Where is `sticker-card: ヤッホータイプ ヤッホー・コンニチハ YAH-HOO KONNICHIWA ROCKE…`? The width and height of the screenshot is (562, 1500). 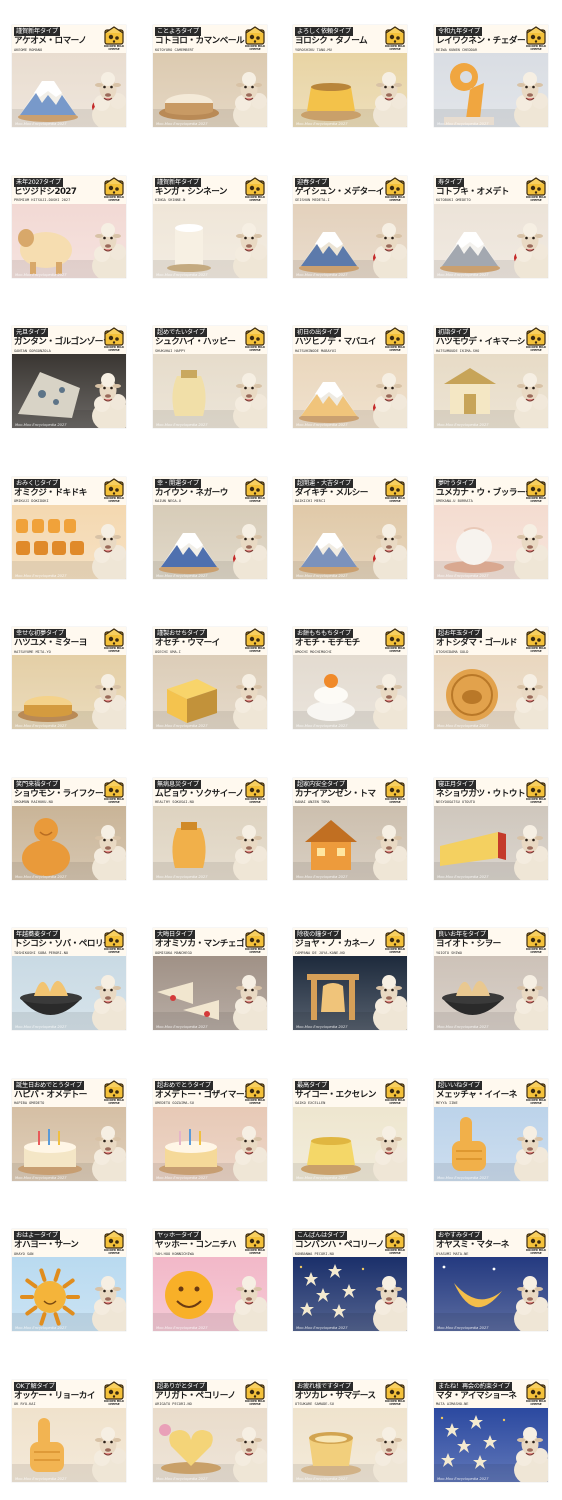 sticker-card: ヤッホータイプ ヤッホー・コンニチハ YAH-HOO KONNICHIWA ROCKE… is located at coordinates (210, 1280).